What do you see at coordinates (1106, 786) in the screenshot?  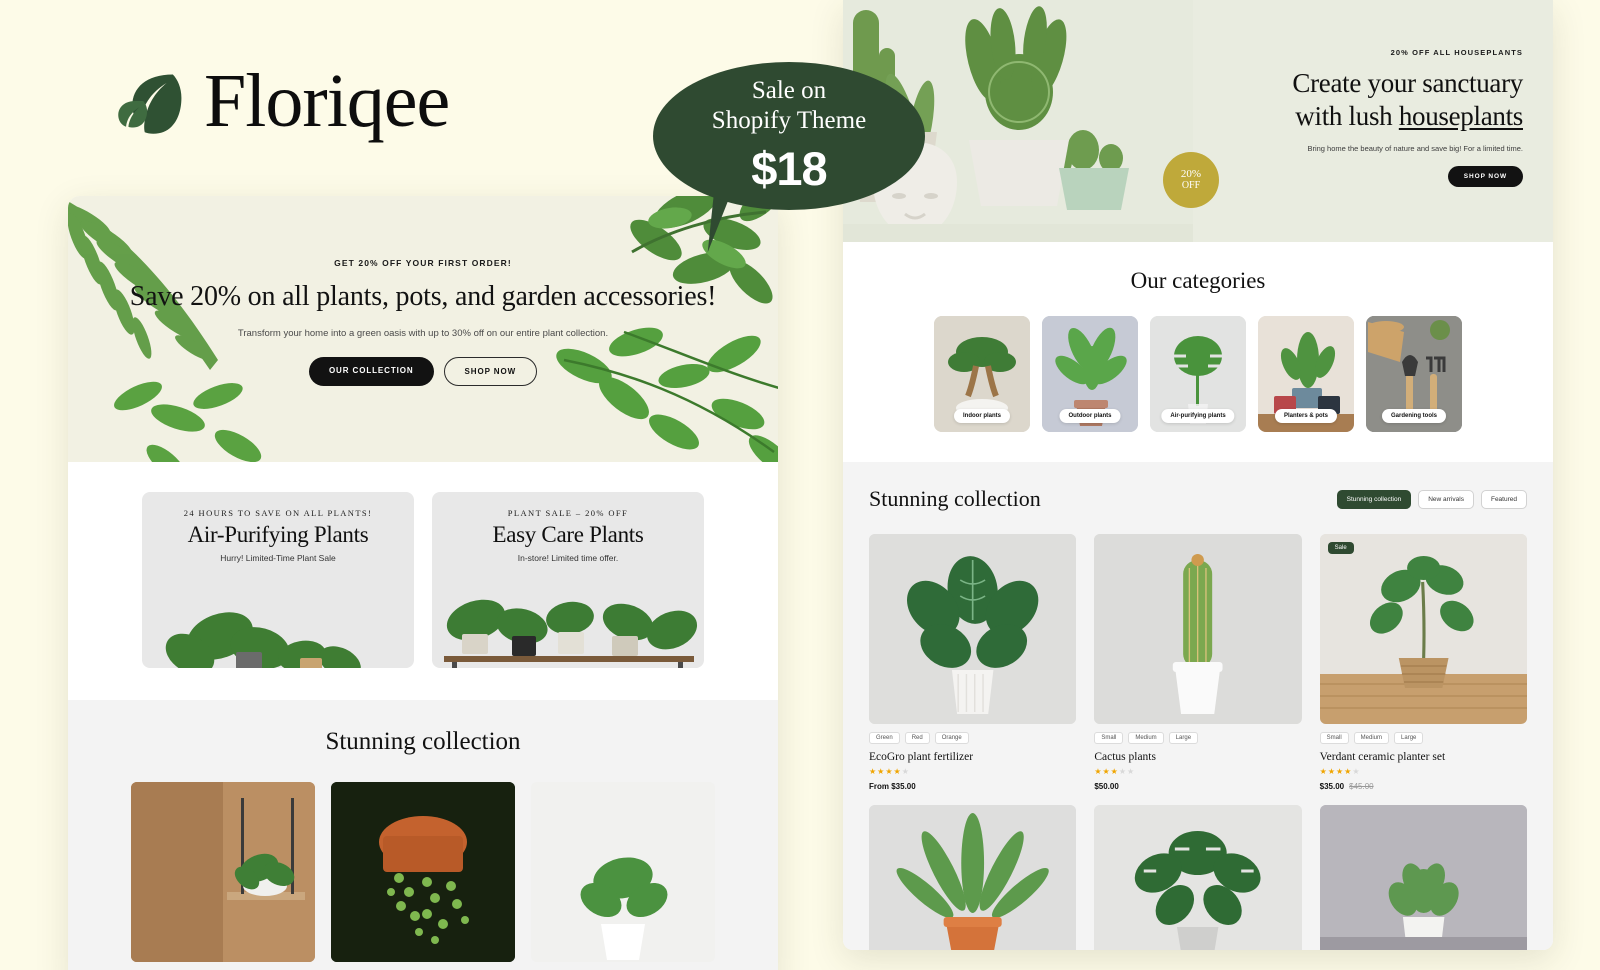 I see `product-price-current: $50.00` at bounding box center [1106, 786].